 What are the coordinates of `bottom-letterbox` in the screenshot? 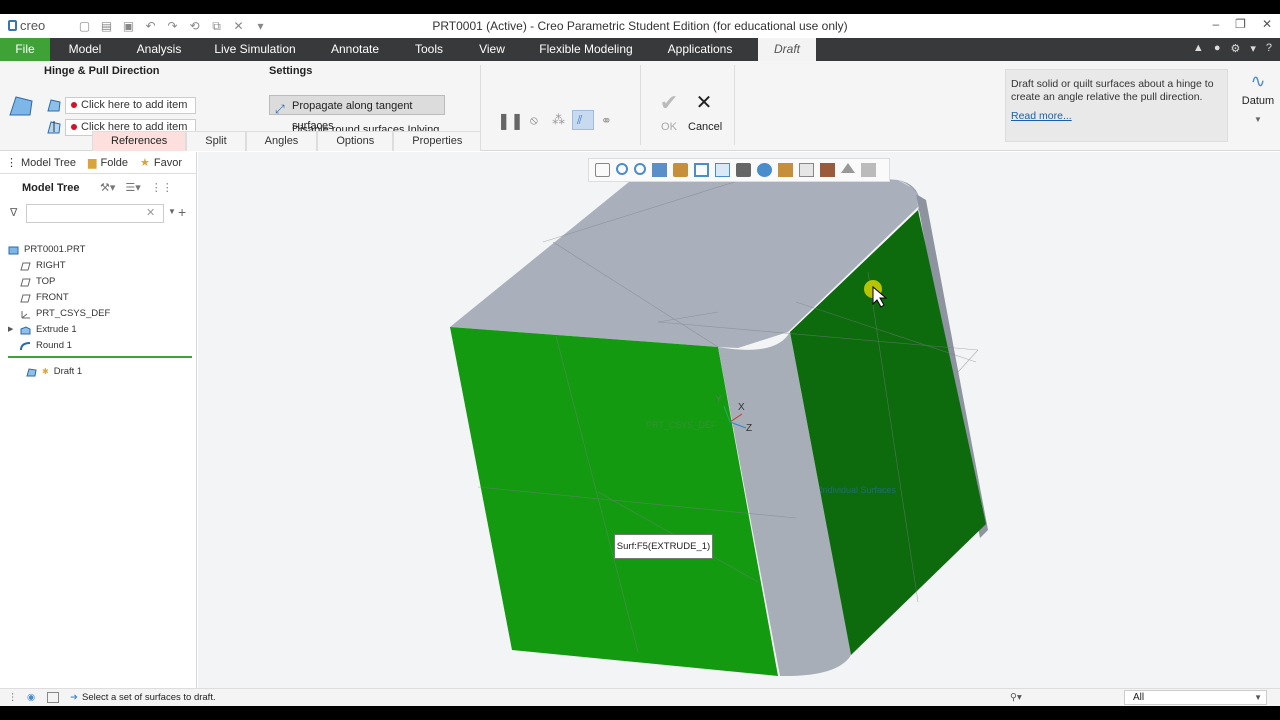 It's located at (640, 713).